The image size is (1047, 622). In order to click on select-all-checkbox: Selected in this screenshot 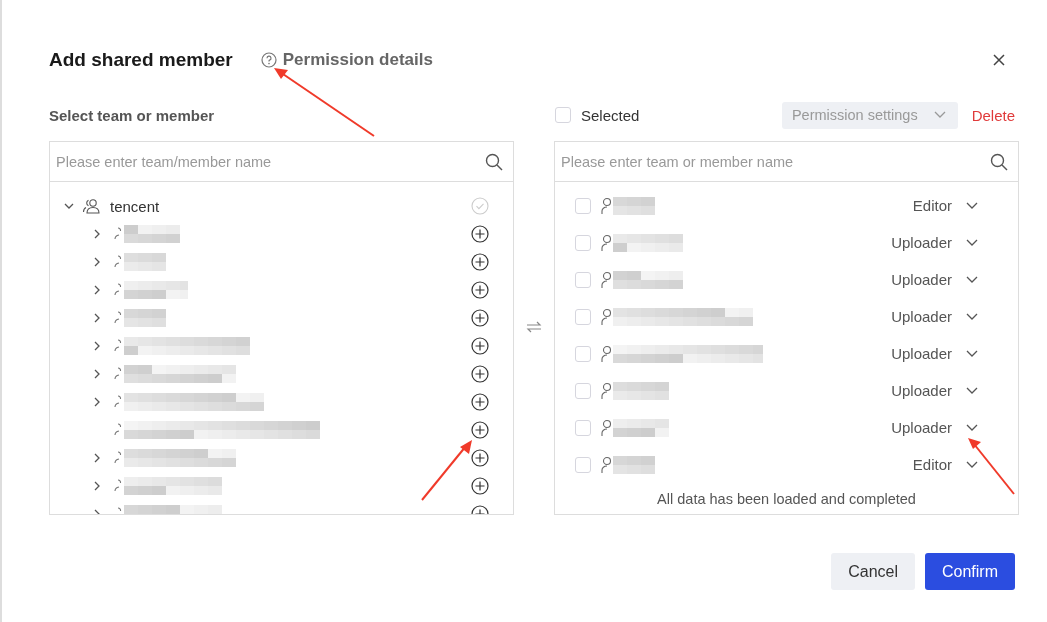, I will do `click(597, 115)`.